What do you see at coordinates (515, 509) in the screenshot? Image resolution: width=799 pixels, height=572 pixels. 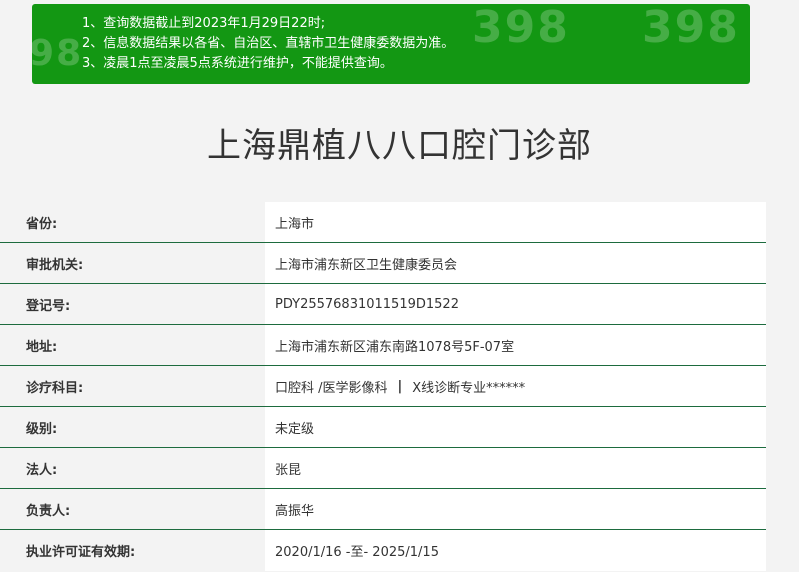 I see `detail-value: 高振华` at bounding box center [515, 509].